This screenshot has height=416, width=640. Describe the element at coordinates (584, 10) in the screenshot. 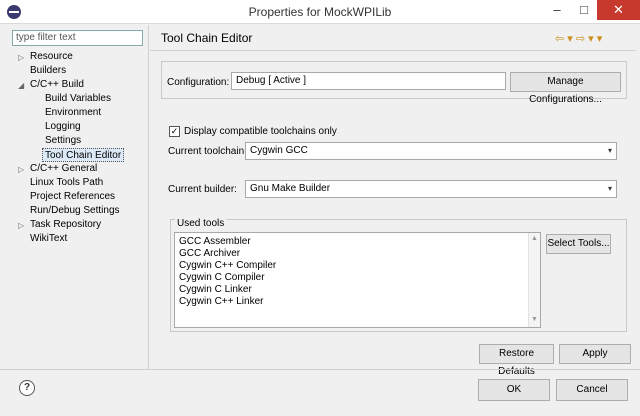

I see `maximize-button: □` at that location.